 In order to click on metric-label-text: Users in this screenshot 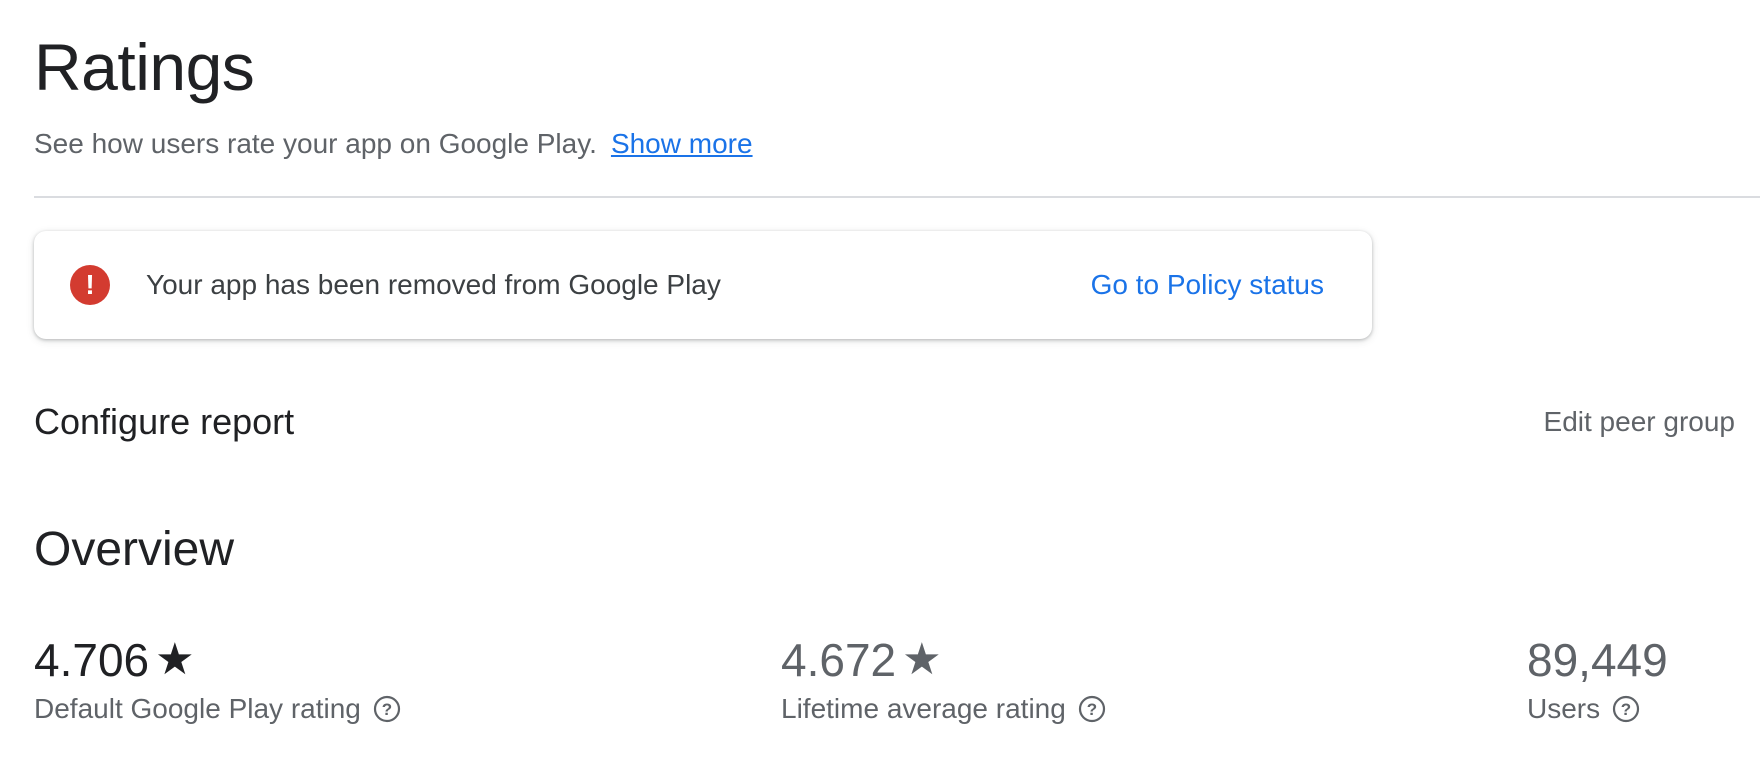, I will do `click(1564, 708)`.